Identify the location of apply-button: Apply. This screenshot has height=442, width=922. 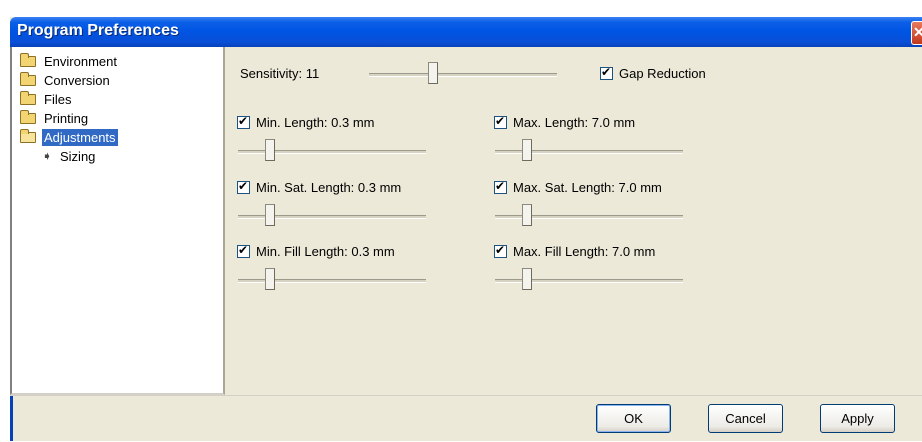
(857, 418).